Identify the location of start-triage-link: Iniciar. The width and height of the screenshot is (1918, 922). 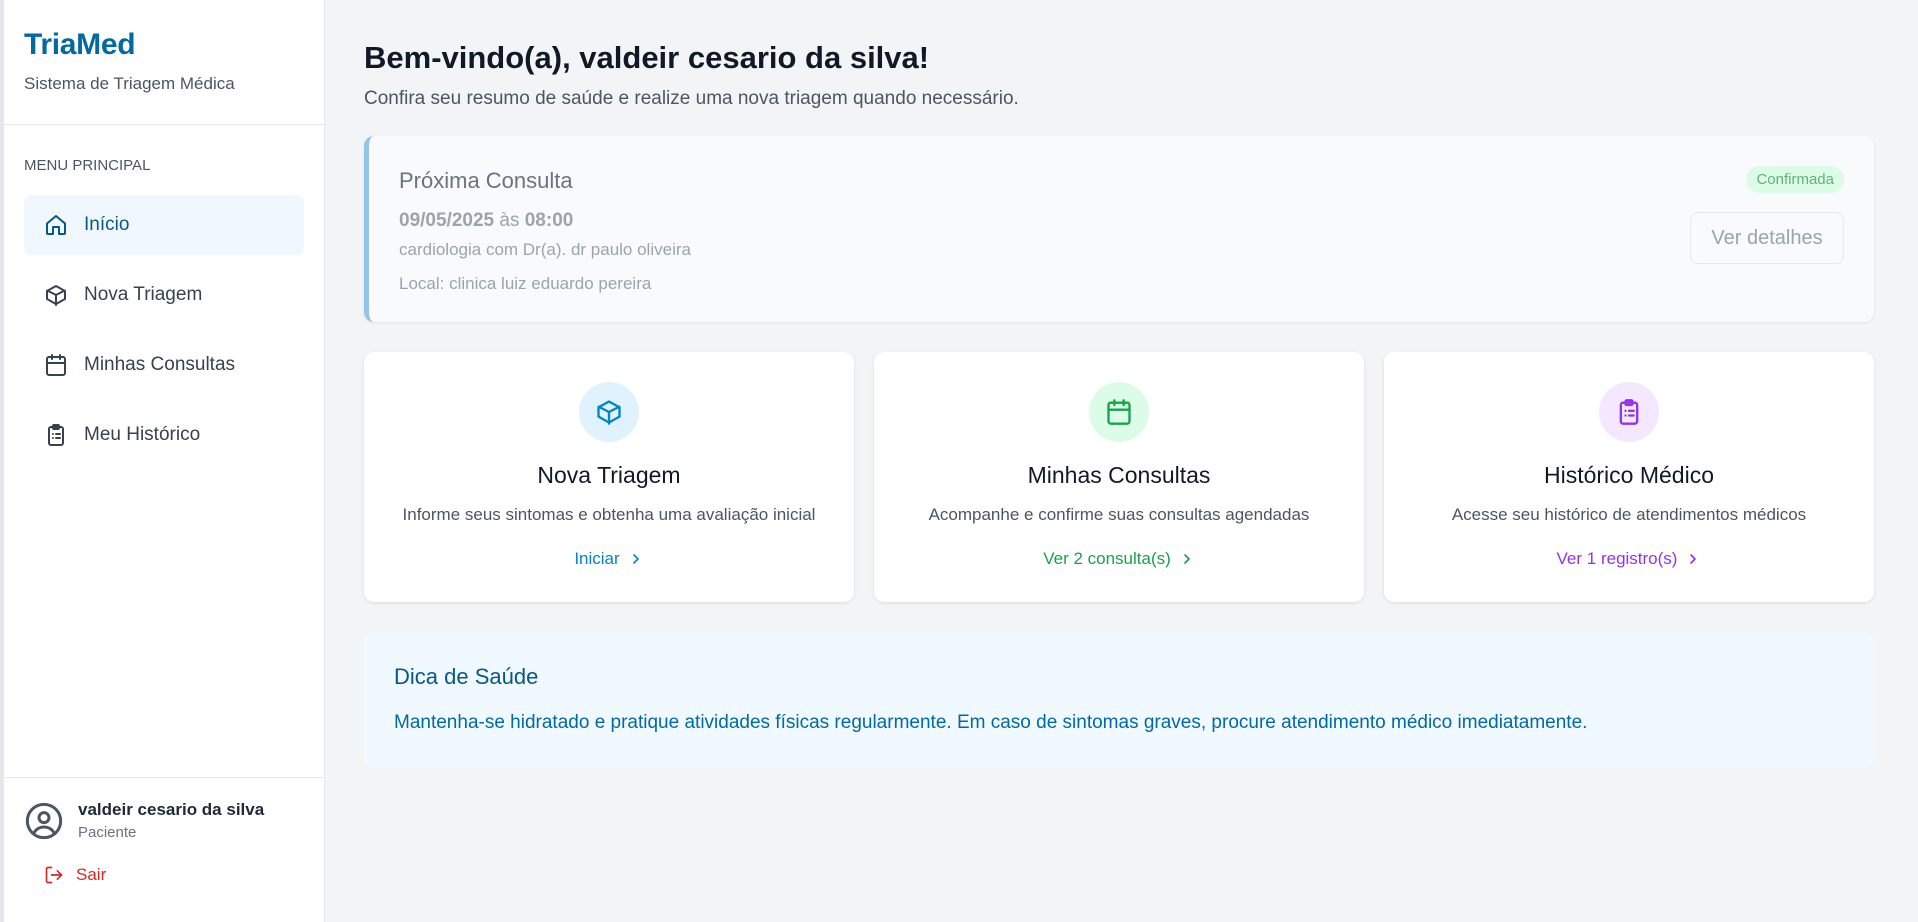
(608, 559).